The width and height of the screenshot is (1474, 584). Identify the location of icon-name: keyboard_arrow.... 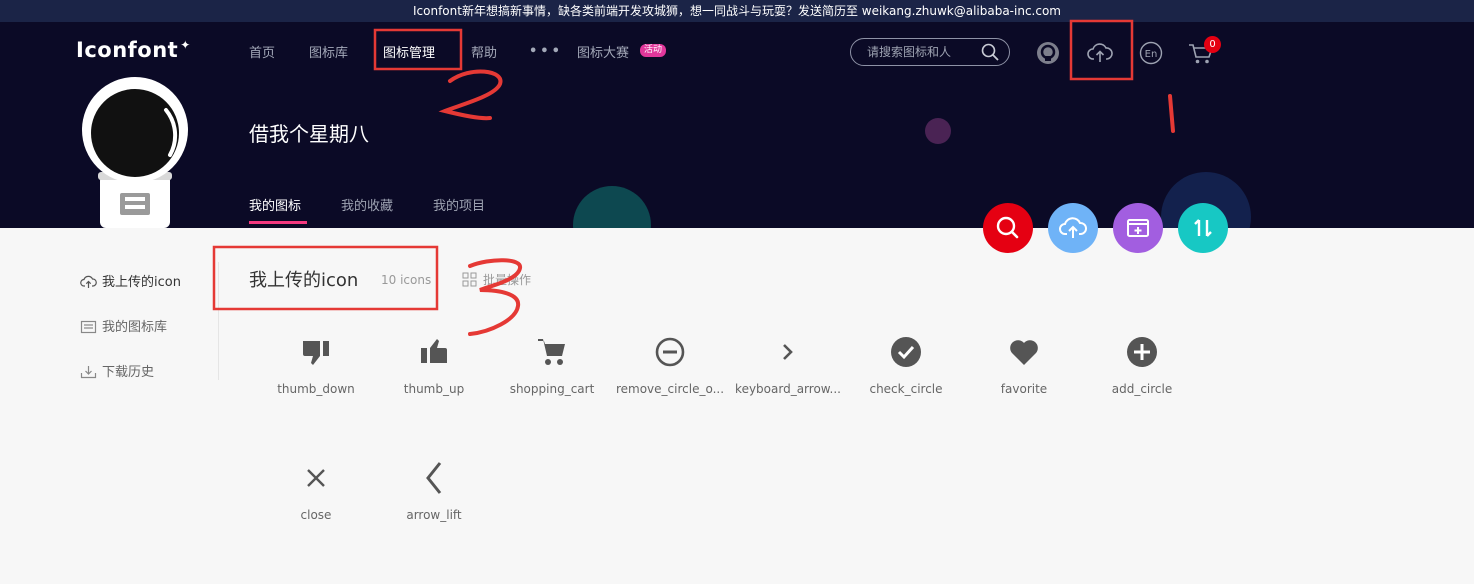
(788, 389).